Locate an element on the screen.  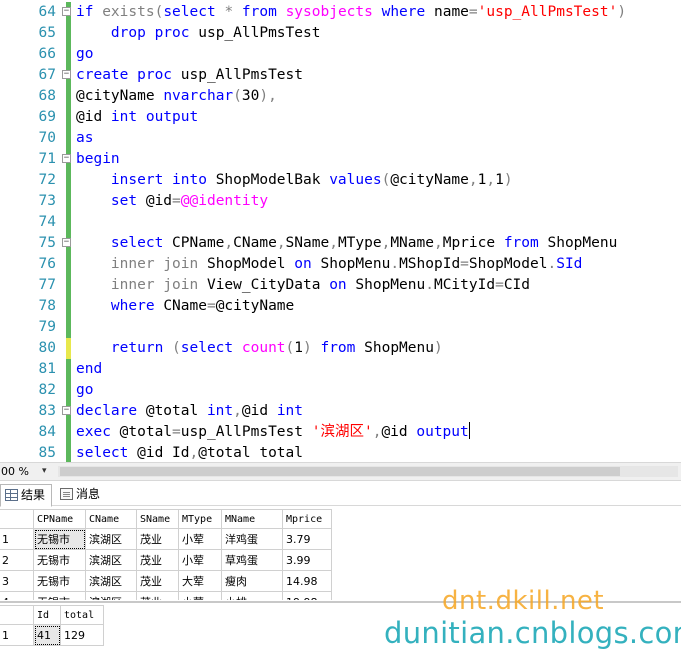
code-line: 74 is located at coordinates (340, 222).